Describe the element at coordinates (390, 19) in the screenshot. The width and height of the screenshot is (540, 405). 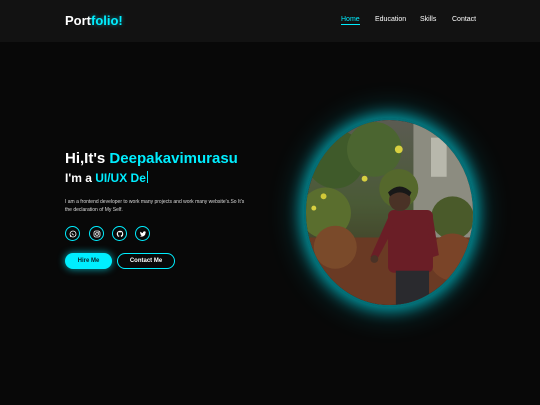
I see `nav-education: Education` at that location.